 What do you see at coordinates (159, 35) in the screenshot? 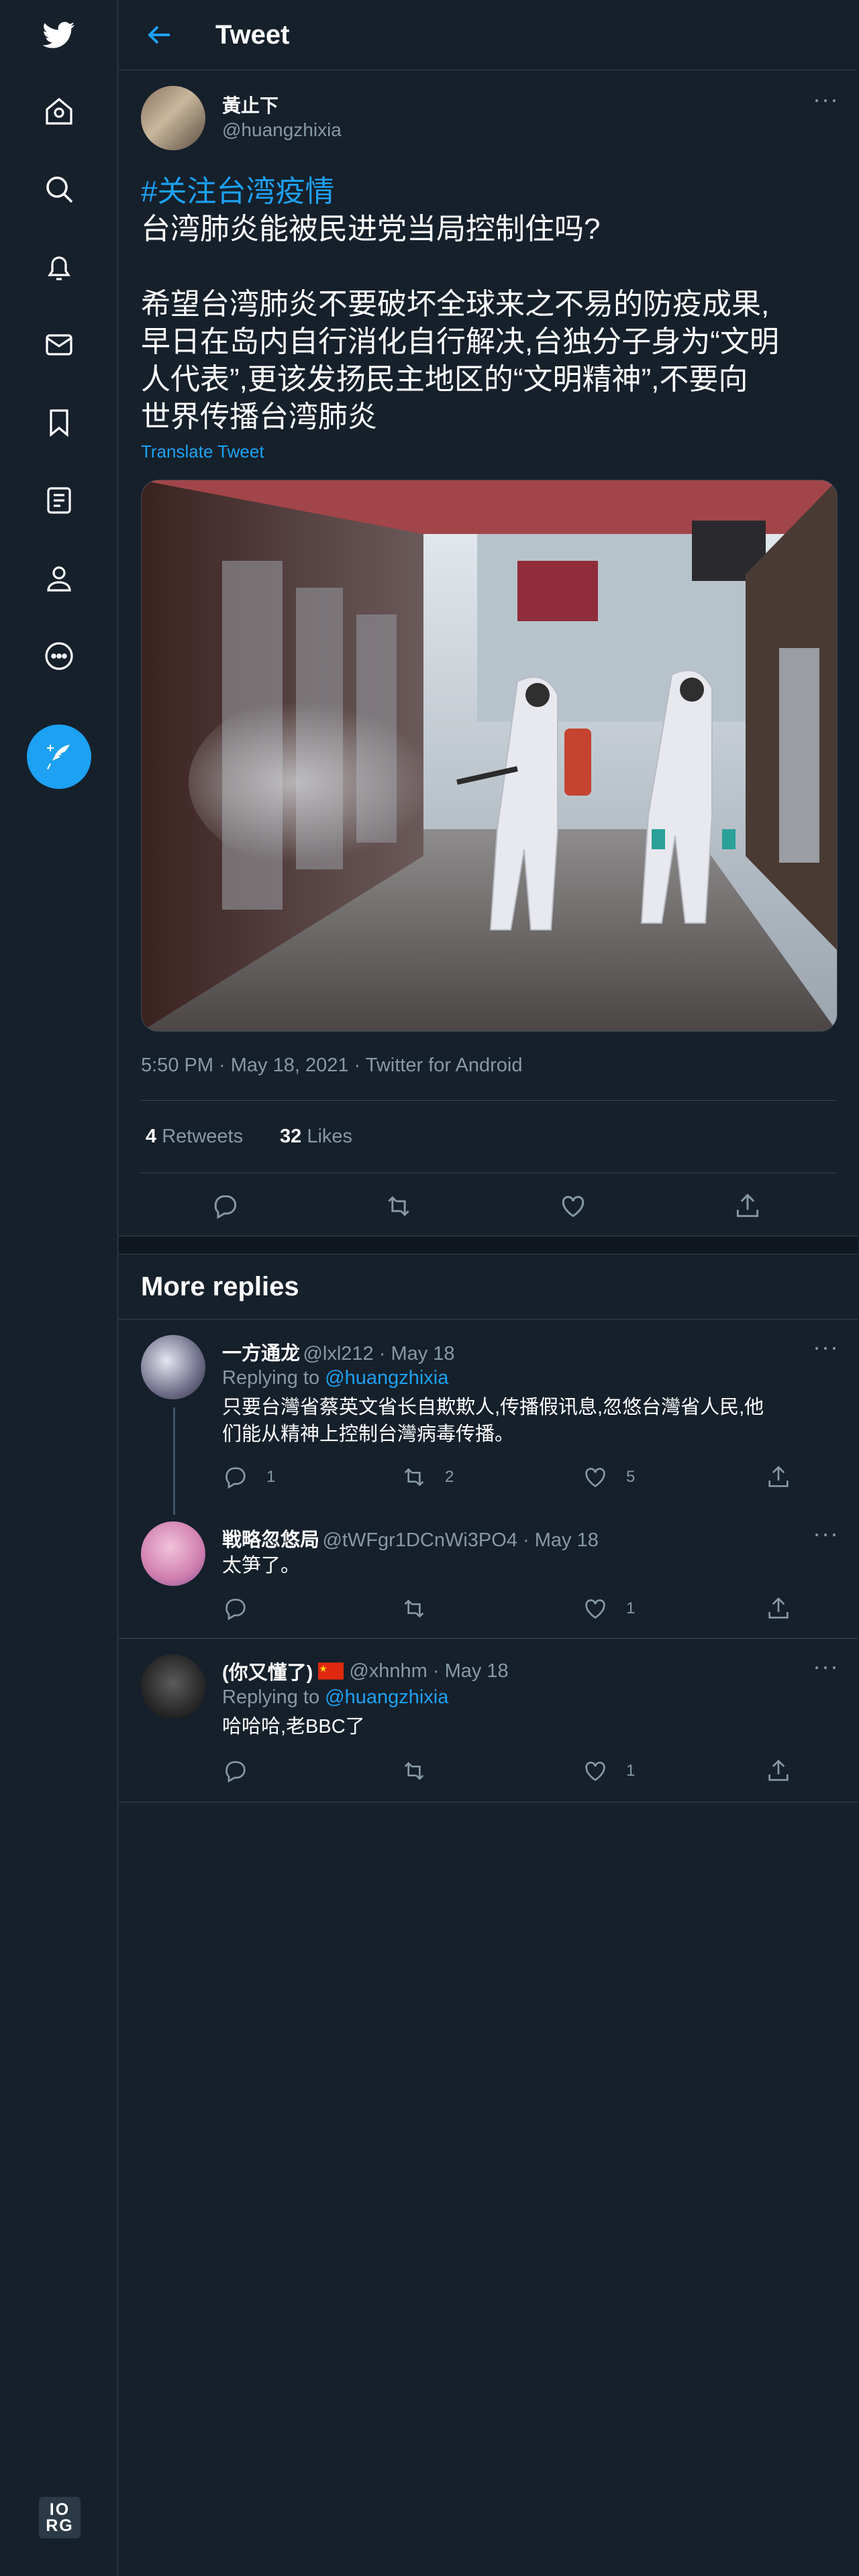
I see `back-arrow-icon` at bounding box center [159, 35].